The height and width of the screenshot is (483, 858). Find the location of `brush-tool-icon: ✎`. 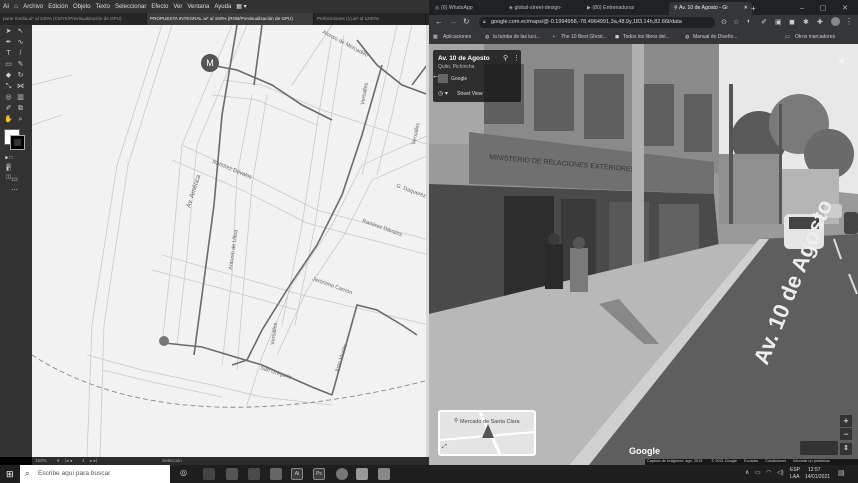

brush-tool-icon: ✎ is located at coordinates (20, 65).